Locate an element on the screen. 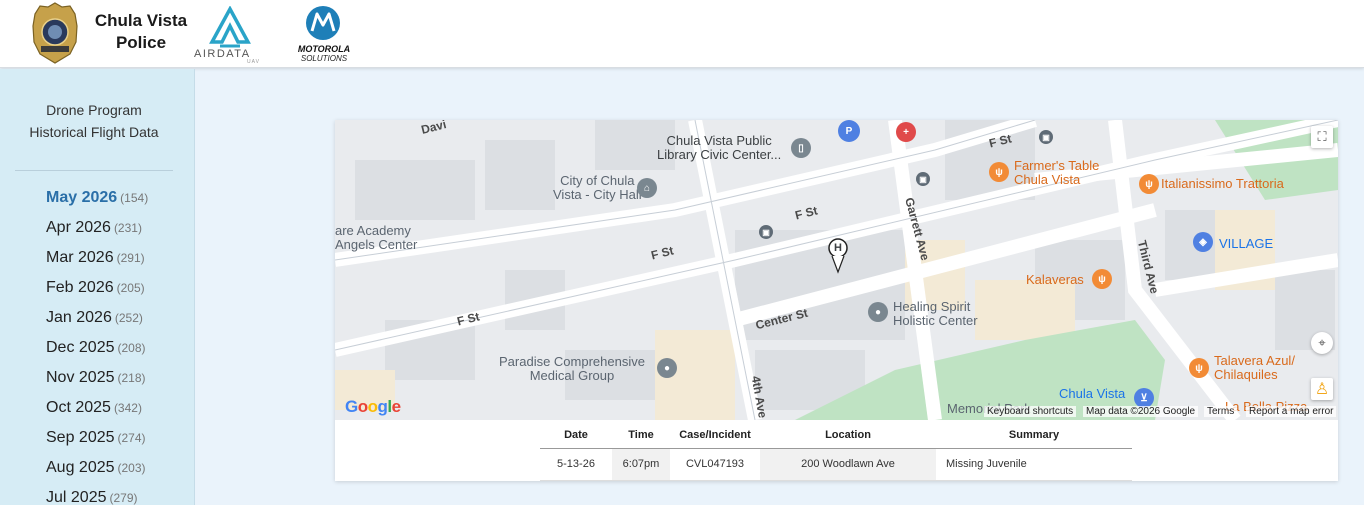  month-item-jan-2026: Jan 2026 (252) is located at coordinates (97, 323).